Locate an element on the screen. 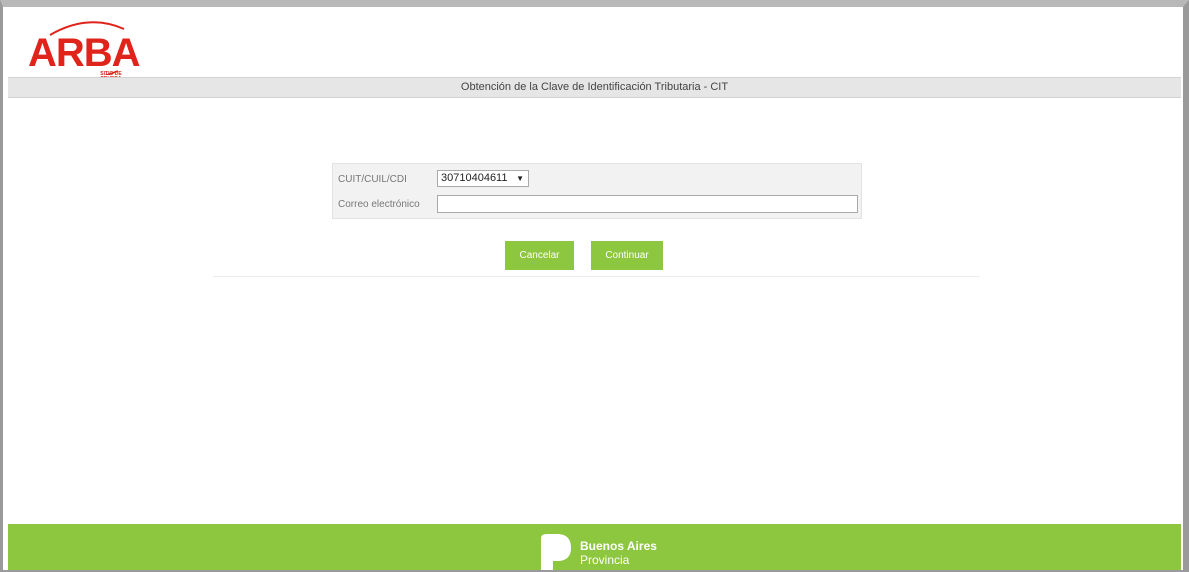 The width and height of the screenshot is (1189, 572). email-label: Correo electrónico is located at coordinates (379, 204).